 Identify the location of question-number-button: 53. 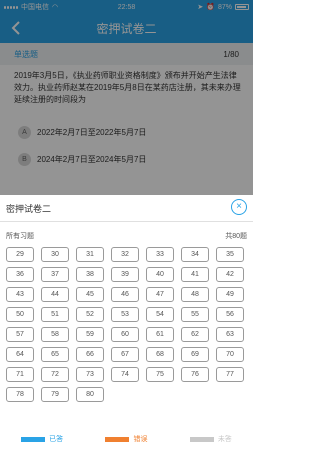
(125, 314).